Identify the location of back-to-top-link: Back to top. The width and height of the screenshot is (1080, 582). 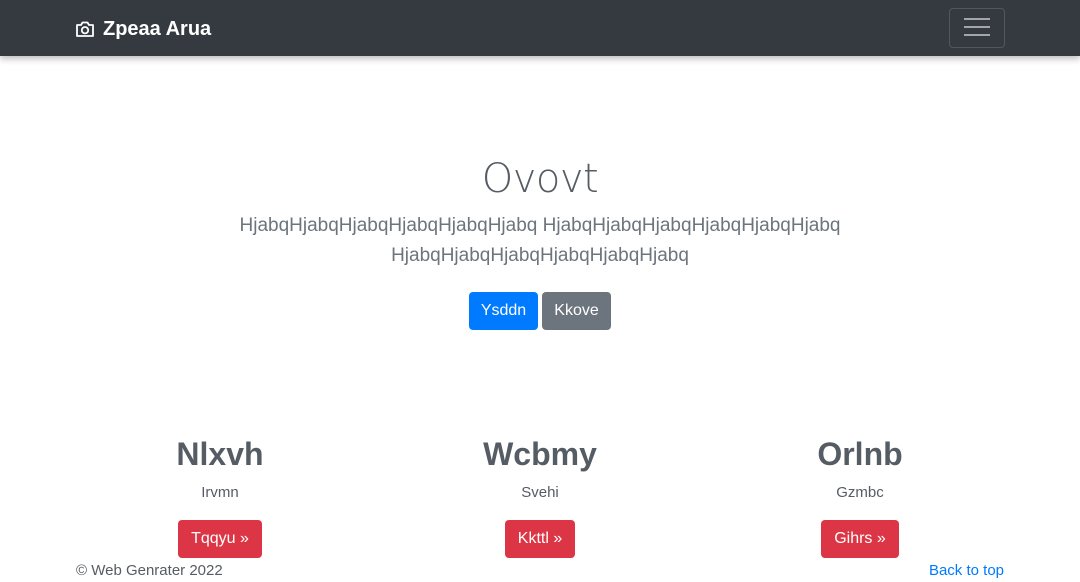
(966, 571).